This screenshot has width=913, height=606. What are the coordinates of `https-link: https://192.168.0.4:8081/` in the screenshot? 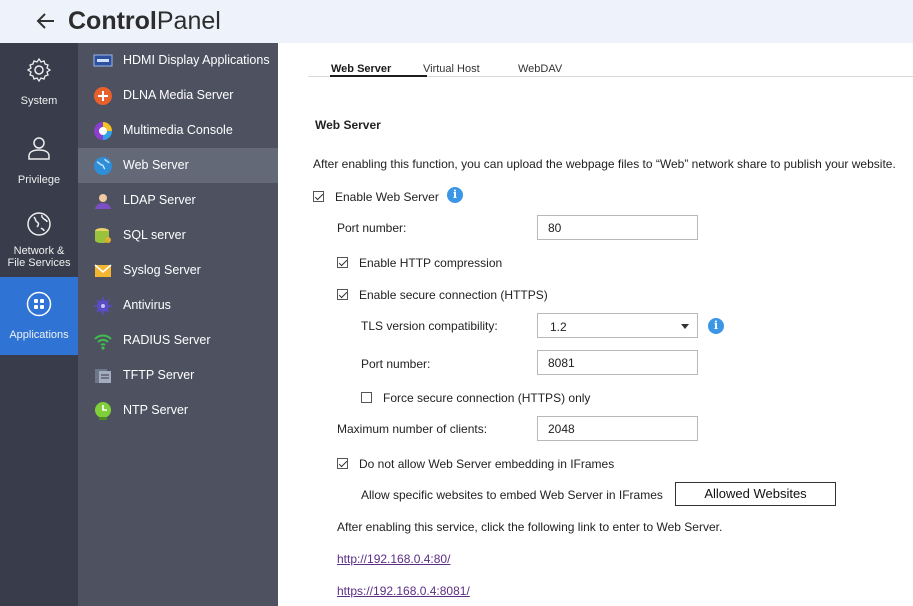 It's located at (403, 591).